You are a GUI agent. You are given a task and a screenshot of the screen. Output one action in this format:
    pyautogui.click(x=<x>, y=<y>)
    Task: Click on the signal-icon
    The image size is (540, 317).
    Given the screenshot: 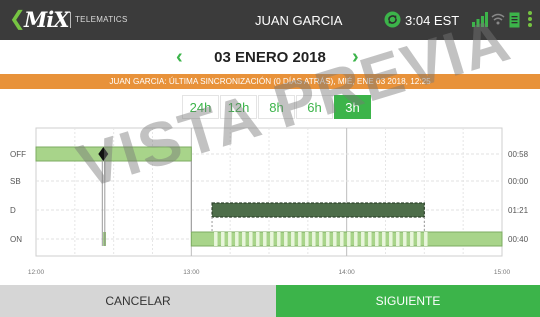 What is the action you would take?
    pyautogui.click(x=480, y=19)
    